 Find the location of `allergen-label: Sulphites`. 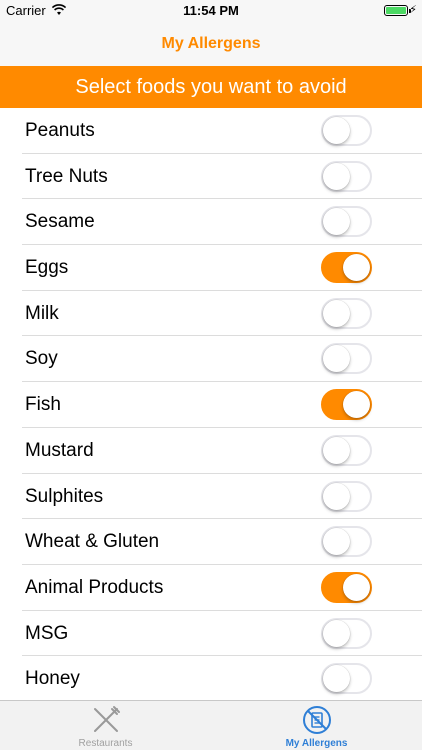

allergen-label: Sulphites is located at coordinates (64, 496).